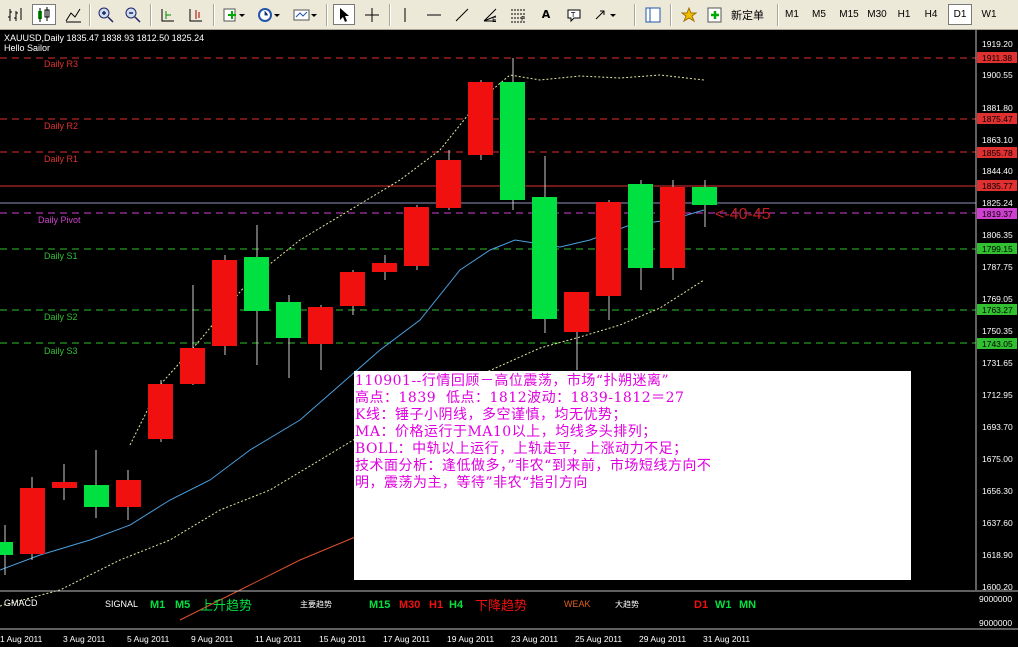 The height and width of the screenshot is (647, 1018). I want to click on svg-text: E, so click(494, 19).